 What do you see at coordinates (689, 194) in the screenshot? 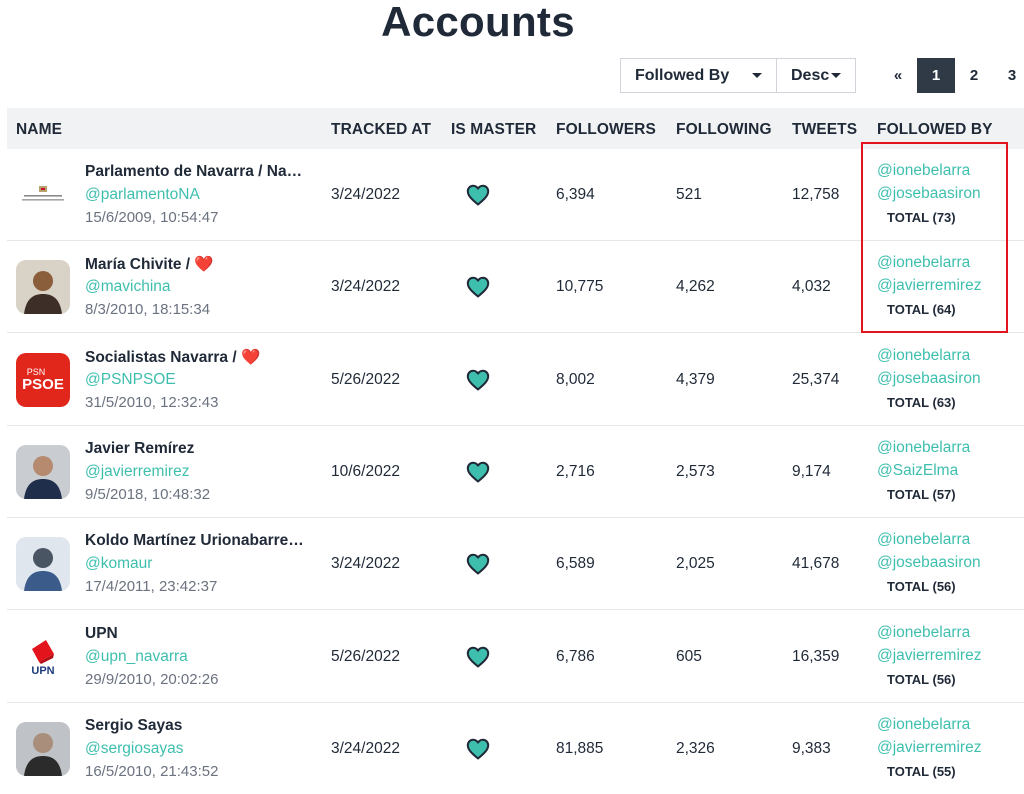
I see `following-cell: 521` at bounding box center [689, 194].